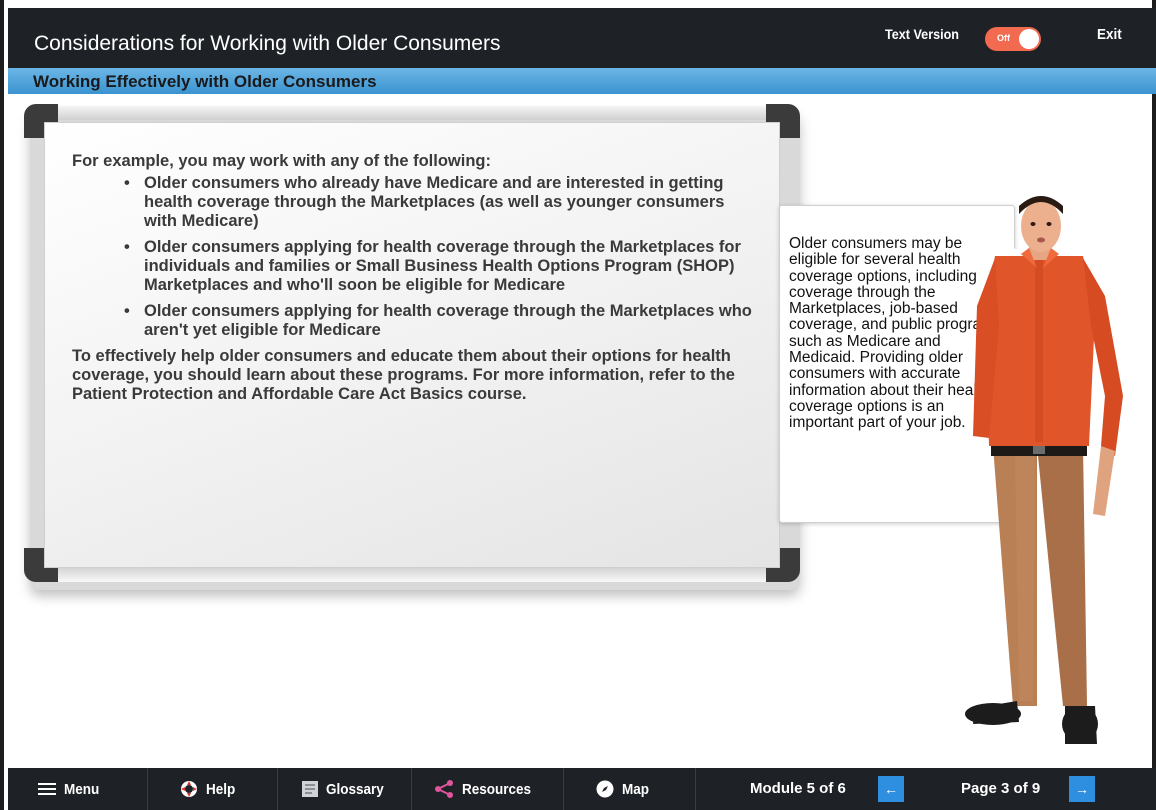 This screenshot has height=810, width=1156. I want to click on section-bar: Working Effectively with Older Consumers, so click(582, 81).